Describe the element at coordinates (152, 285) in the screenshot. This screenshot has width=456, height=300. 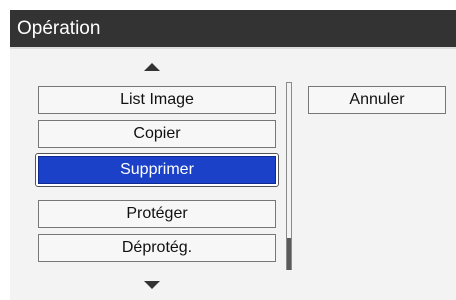
I see `scroll-down-arrow-icon` at that location.